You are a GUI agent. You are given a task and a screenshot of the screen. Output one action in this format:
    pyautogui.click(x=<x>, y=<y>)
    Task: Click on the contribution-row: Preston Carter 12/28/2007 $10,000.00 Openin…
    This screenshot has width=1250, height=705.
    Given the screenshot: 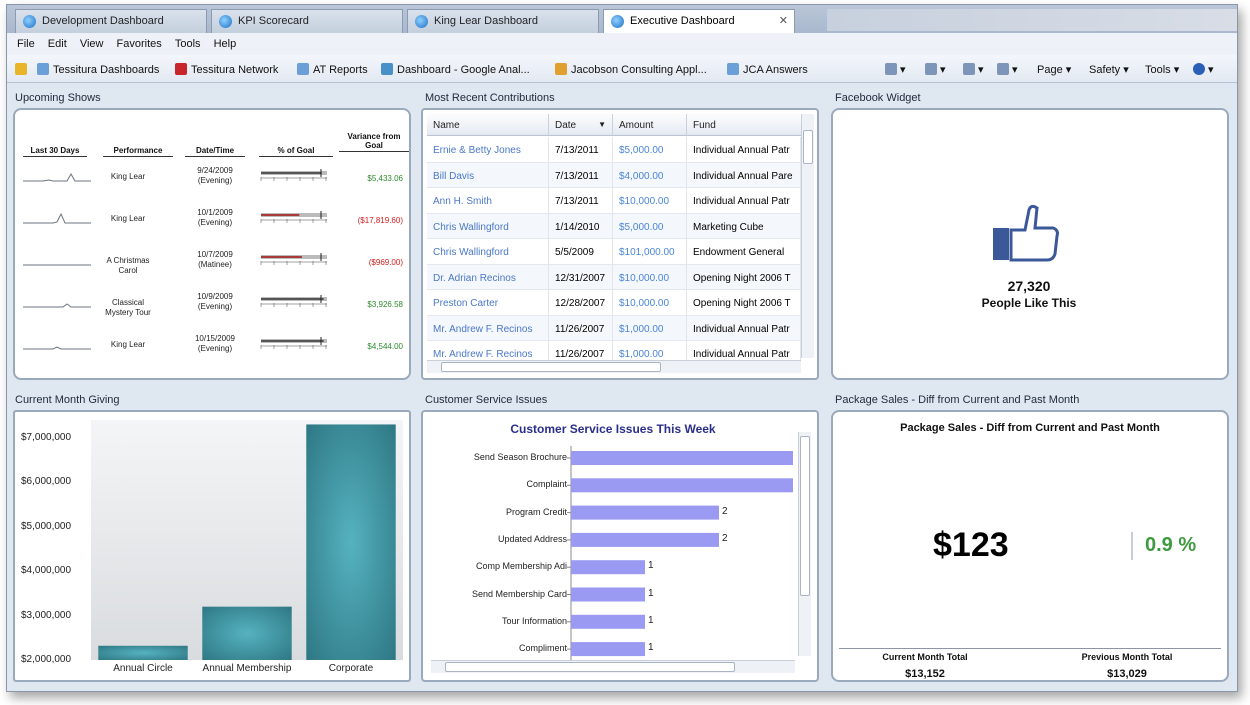 What is the action you would take?
    pyautogui.click(x=614, y=303)
    